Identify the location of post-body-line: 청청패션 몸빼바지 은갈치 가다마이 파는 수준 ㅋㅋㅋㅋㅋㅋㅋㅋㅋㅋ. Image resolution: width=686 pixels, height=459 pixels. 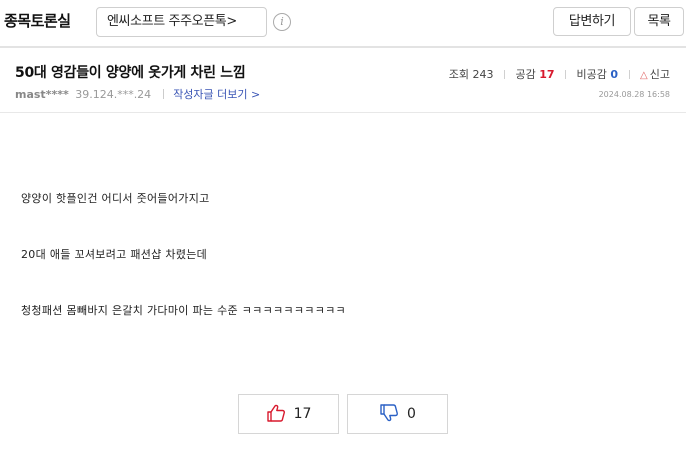
(183, 310).